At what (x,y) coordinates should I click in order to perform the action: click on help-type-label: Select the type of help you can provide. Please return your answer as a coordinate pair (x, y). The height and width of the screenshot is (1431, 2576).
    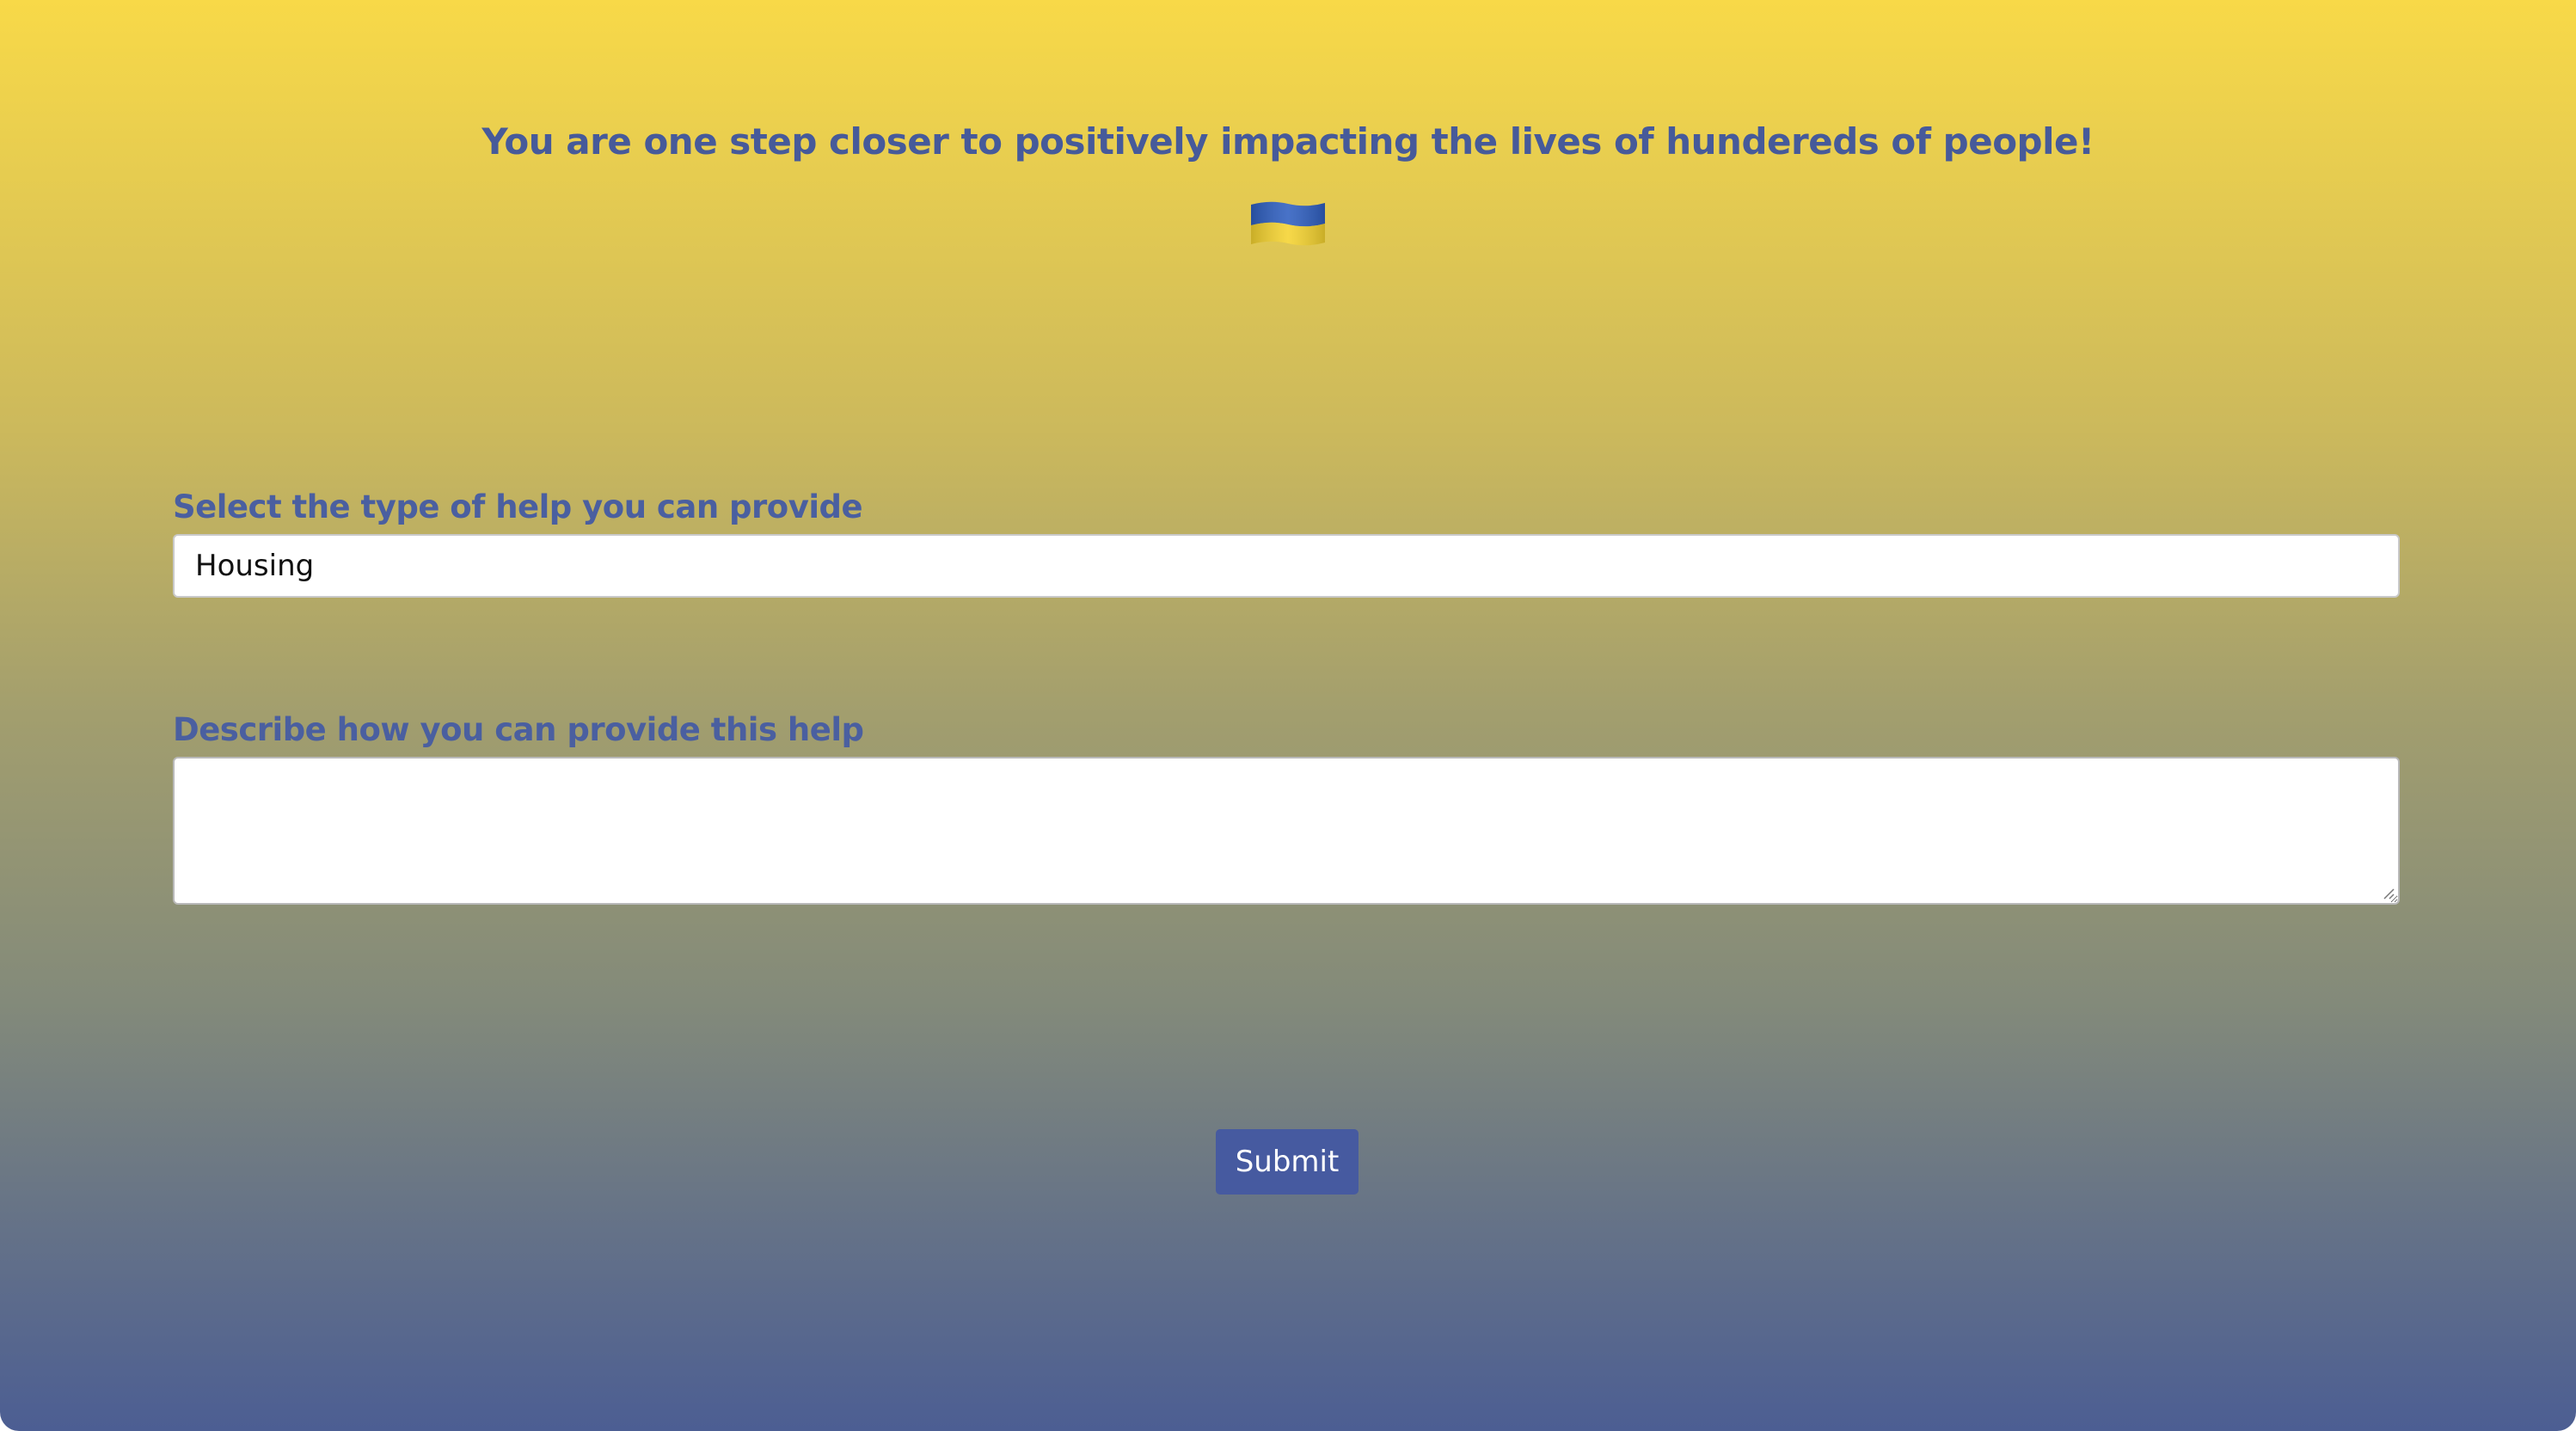
    Looking at the image, I should click on (518, 506).